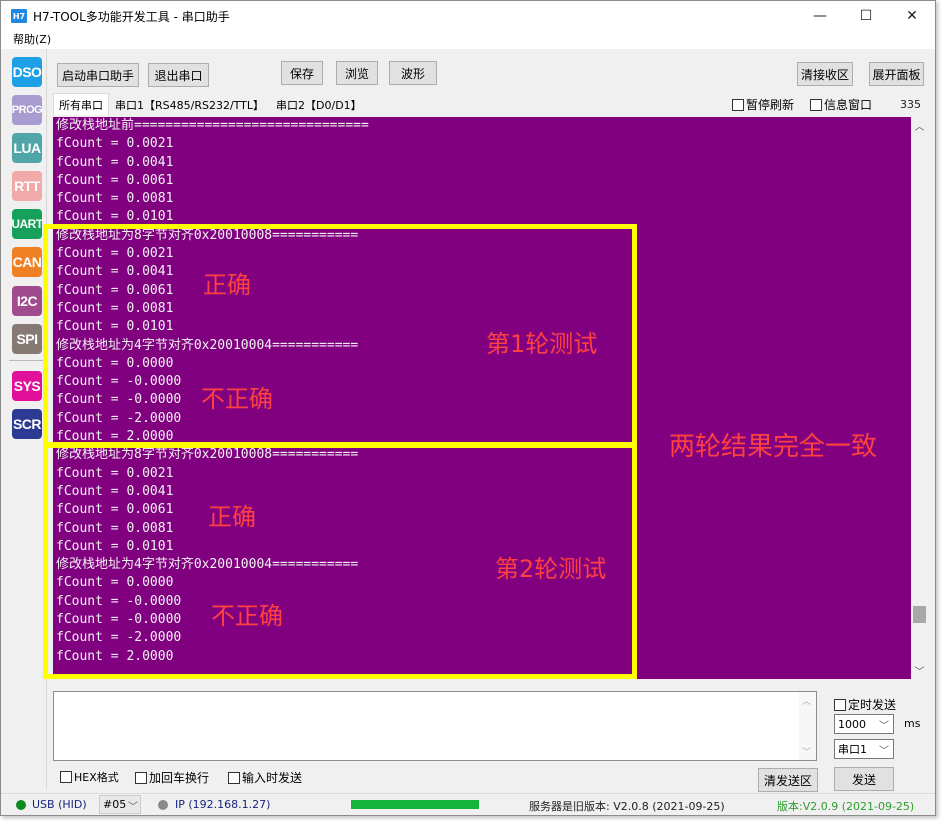 The width and height of the screenshot is (942, 821). I want to click on sidebar-item-i2c: I2C, so click(27, 301).